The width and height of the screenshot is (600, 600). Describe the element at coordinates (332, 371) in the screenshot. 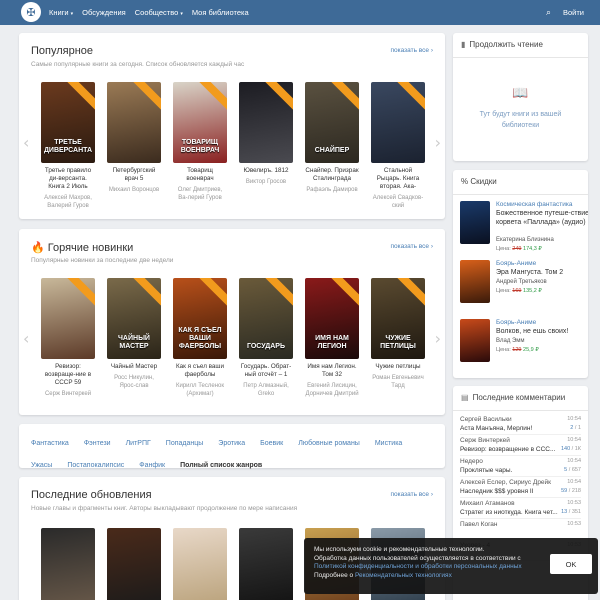

I see `book-title: Имя нам Легион. Том 32` at that location.